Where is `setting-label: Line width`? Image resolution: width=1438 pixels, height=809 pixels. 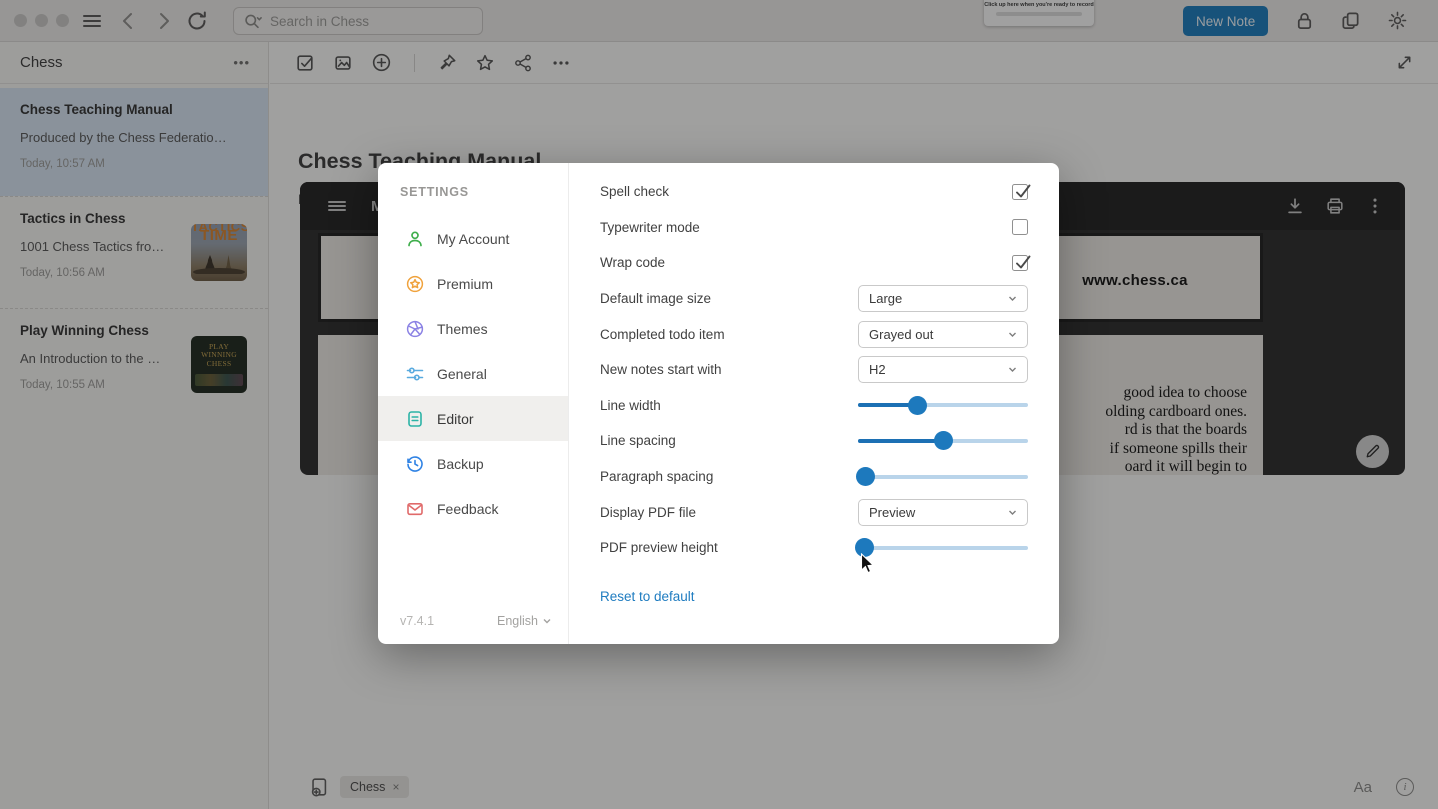 setting-label: Line width is located at coordinates (630, 405).